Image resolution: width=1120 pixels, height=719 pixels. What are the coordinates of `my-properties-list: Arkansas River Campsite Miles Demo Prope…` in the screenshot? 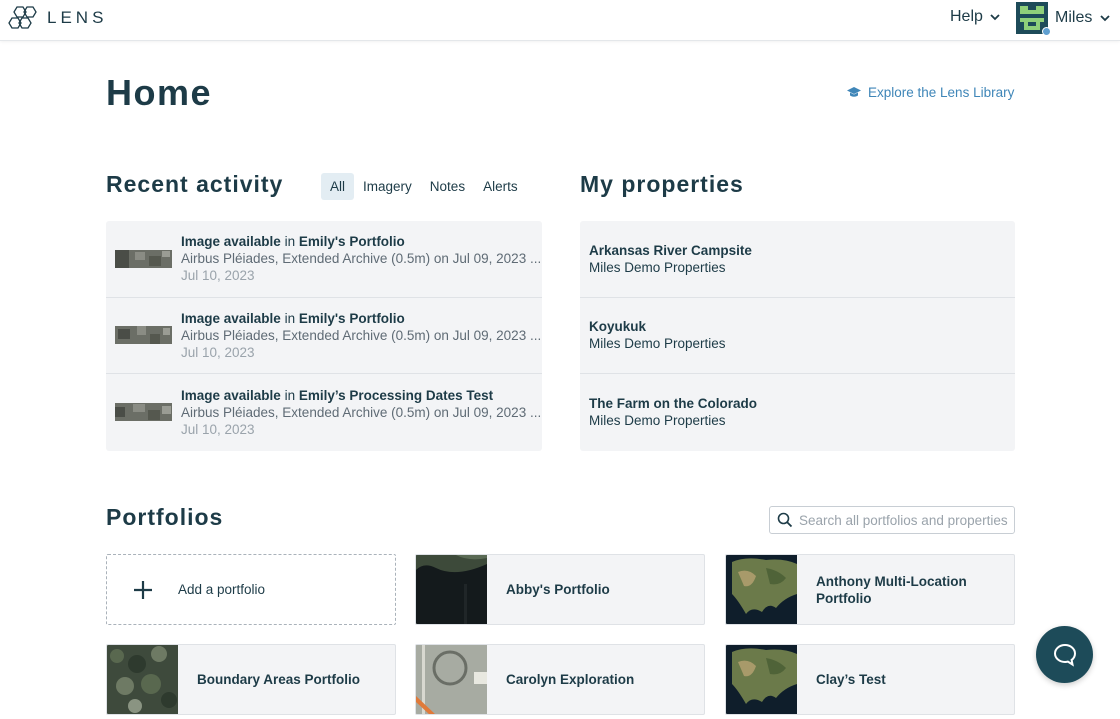 It's located at (797, 336).